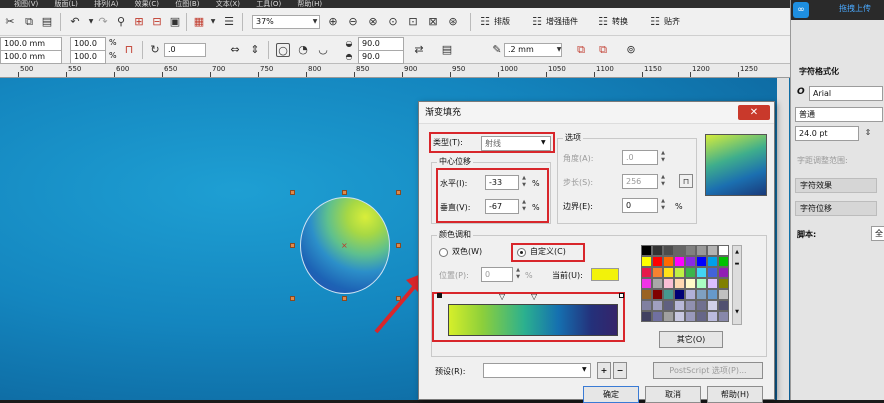 Image resolution: width=884 pixels, height=403 pixels. What do you see at coordinates (66, 4) in the screenshot?
I see `menu-layout: 版面(L)` at bounding box center [66, 4].